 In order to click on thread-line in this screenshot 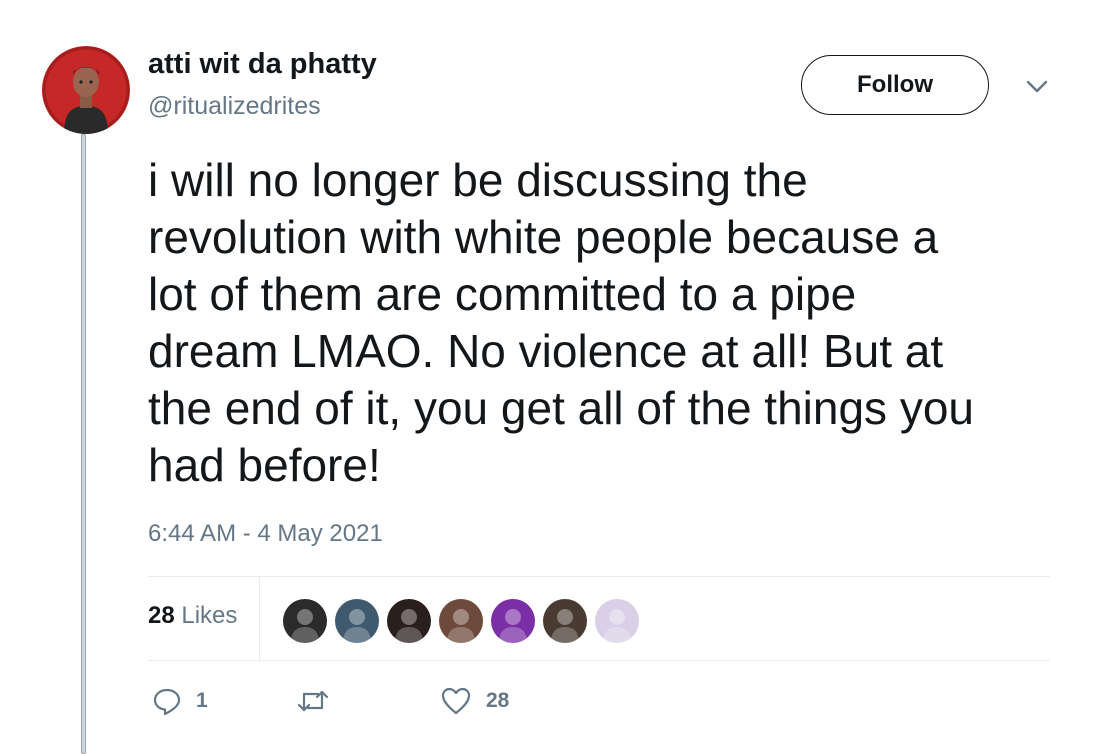, I will do `click(83, 444)`.